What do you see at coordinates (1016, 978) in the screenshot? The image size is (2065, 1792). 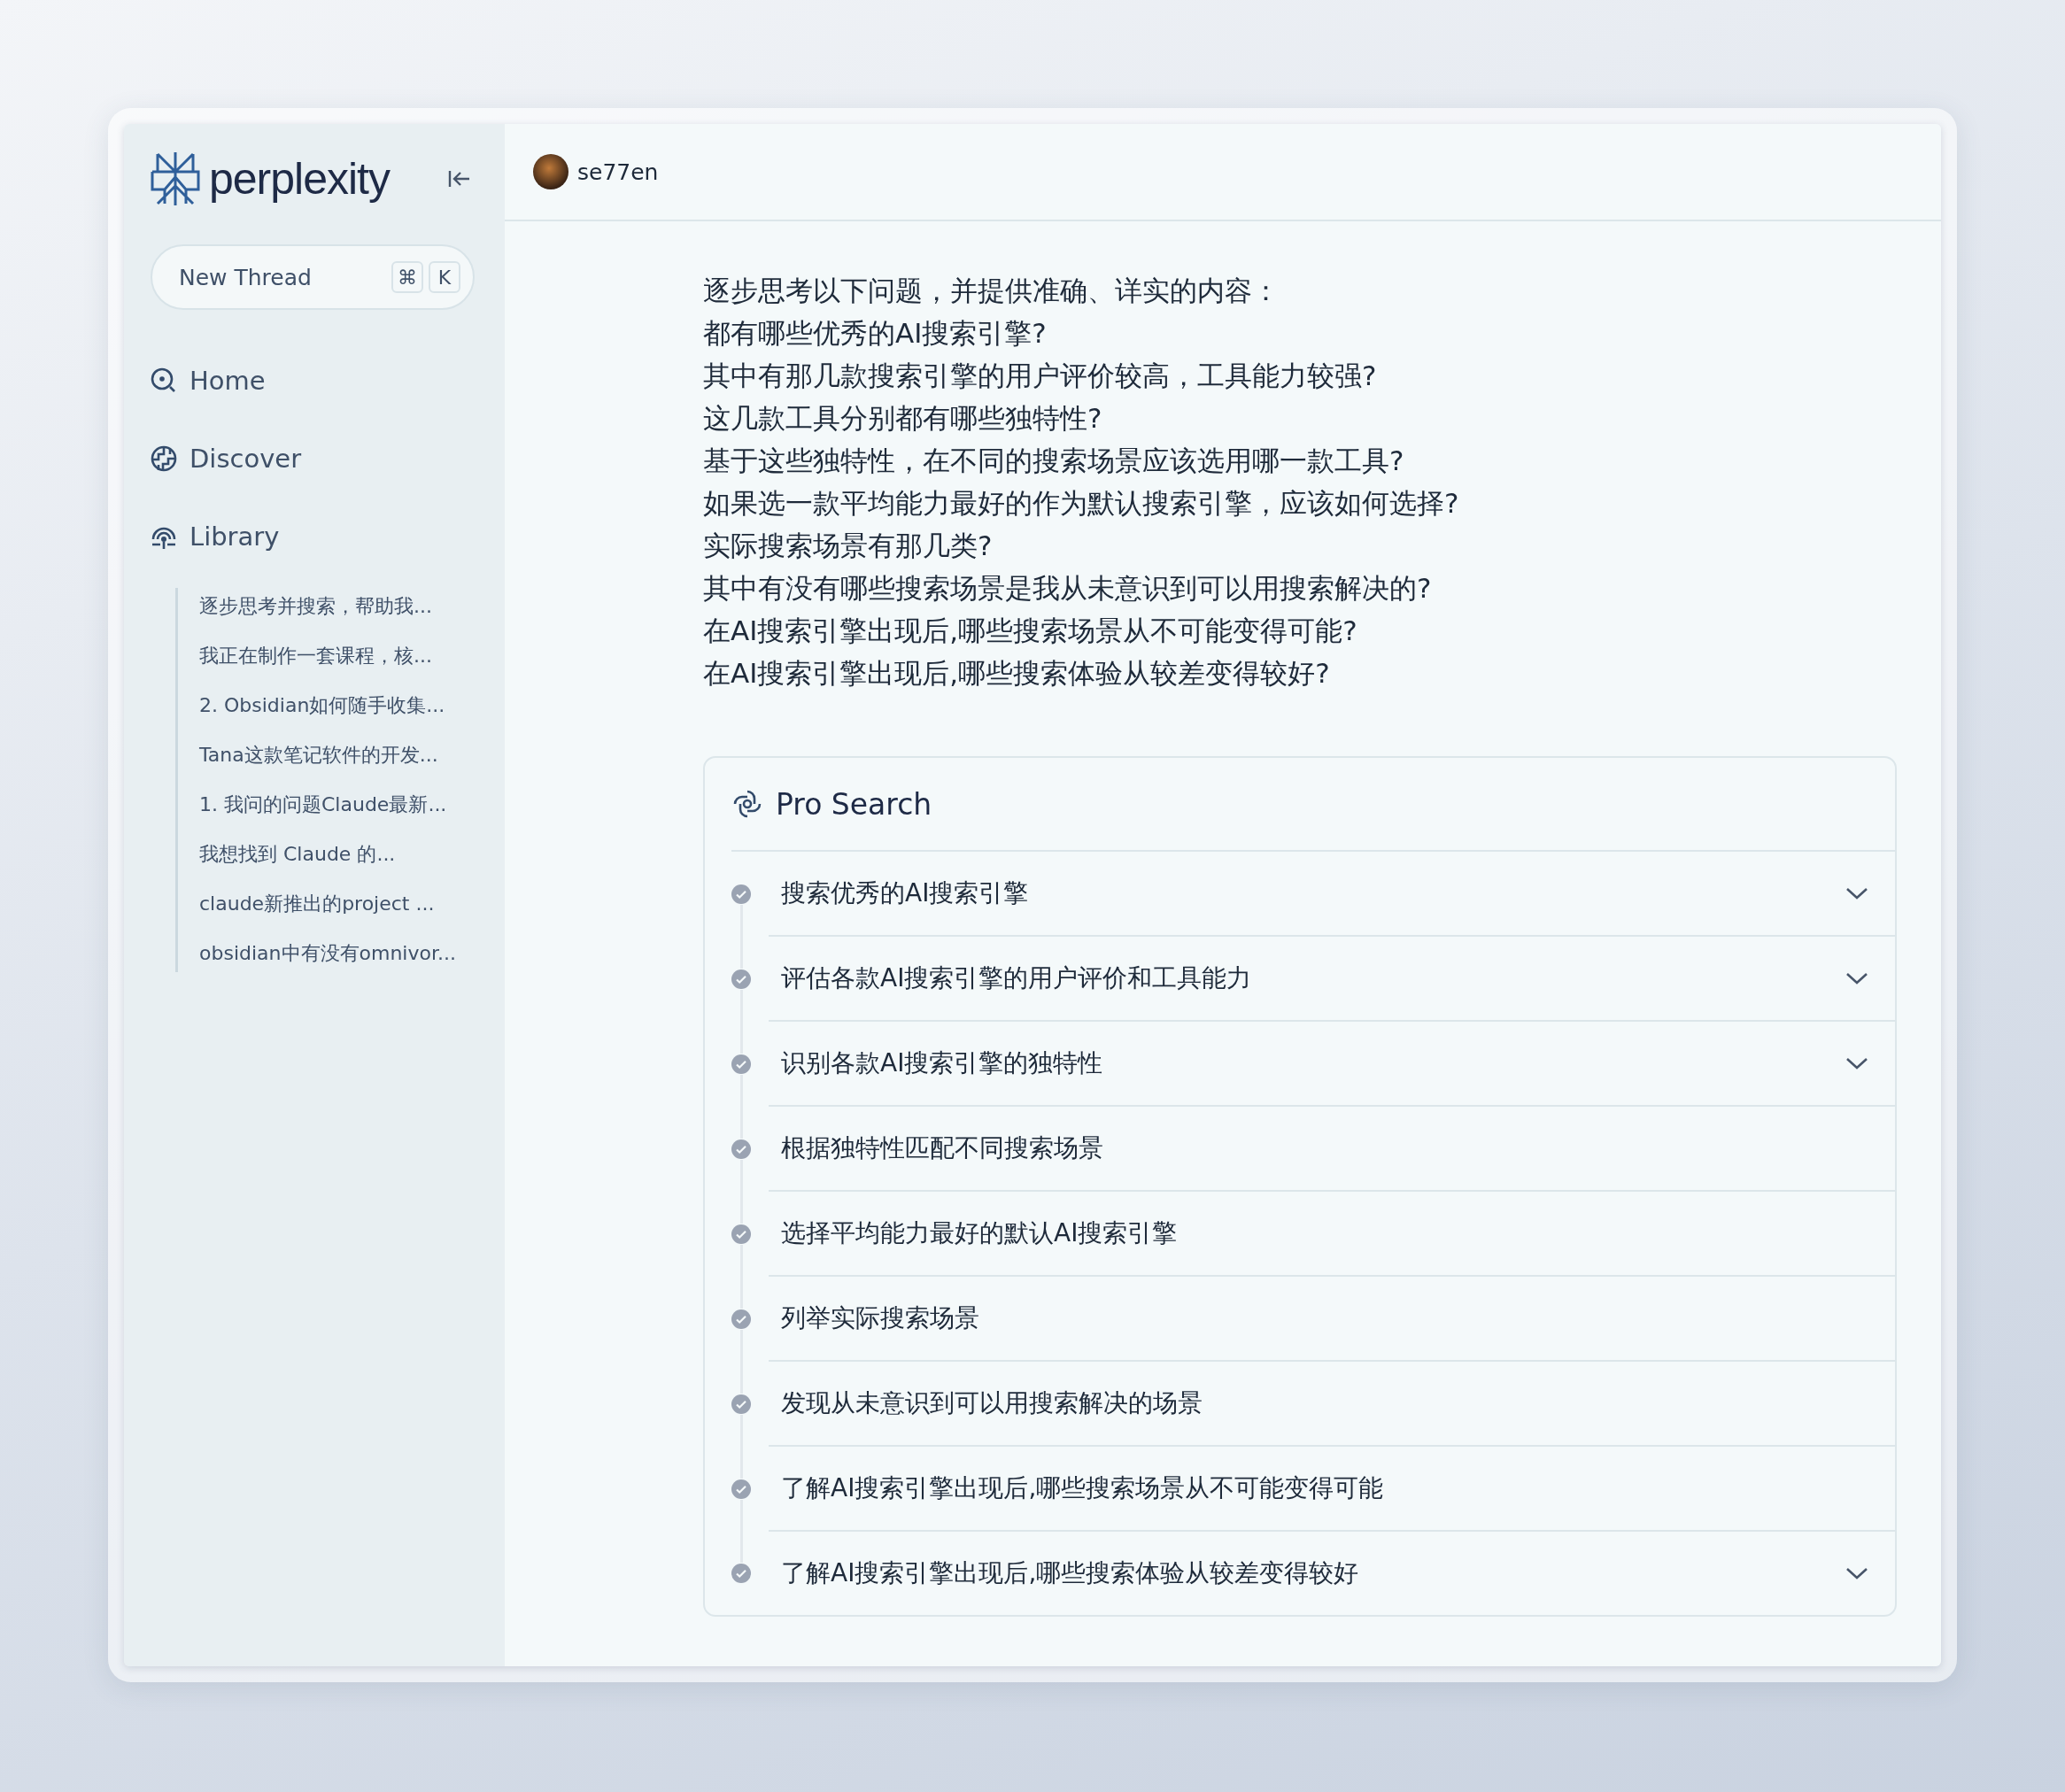 I see `step-label: 评估各款AI搜索引擎的用户评价和工具能力` at bounding box center [1016, 978].